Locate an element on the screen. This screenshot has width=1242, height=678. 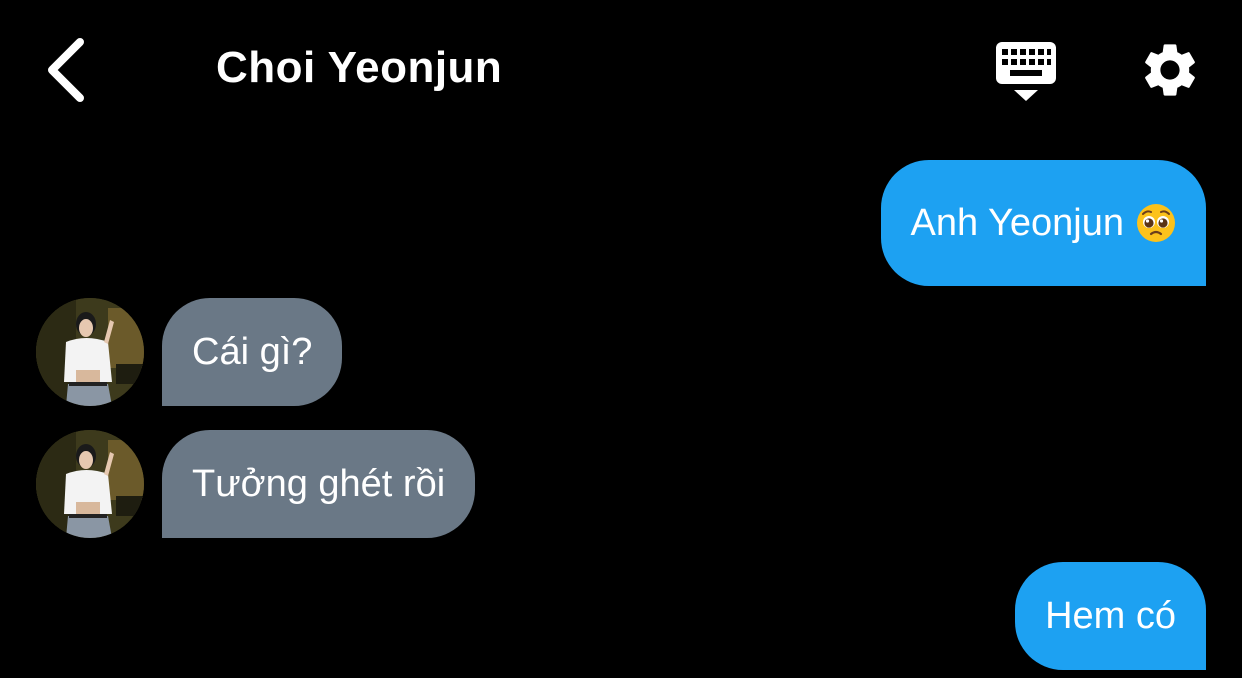
keyboard-icon is located at coordinates (1026, 71).